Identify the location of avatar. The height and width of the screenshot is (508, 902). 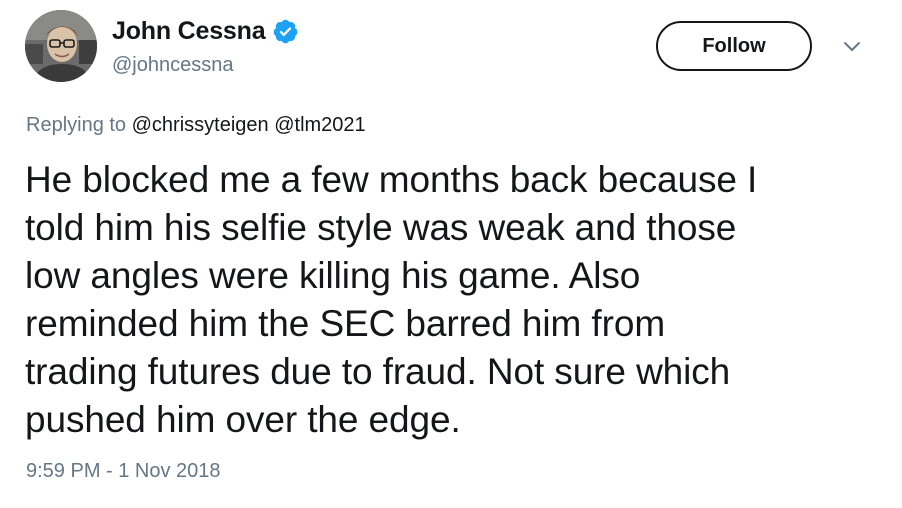
(61, 46).